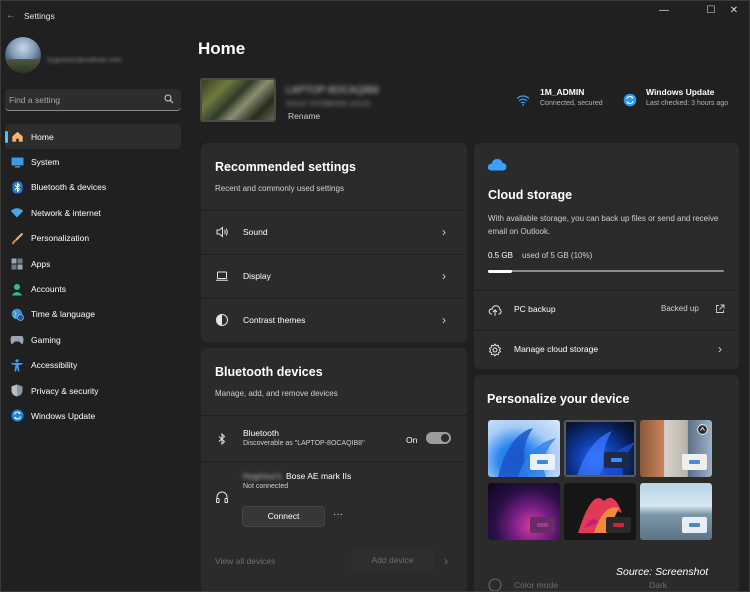 This screenshot has width=750, height=592. What do you see at coordinates (84, 100) in the screenshot?
I see `search-input` at bounding box center [84, 100].